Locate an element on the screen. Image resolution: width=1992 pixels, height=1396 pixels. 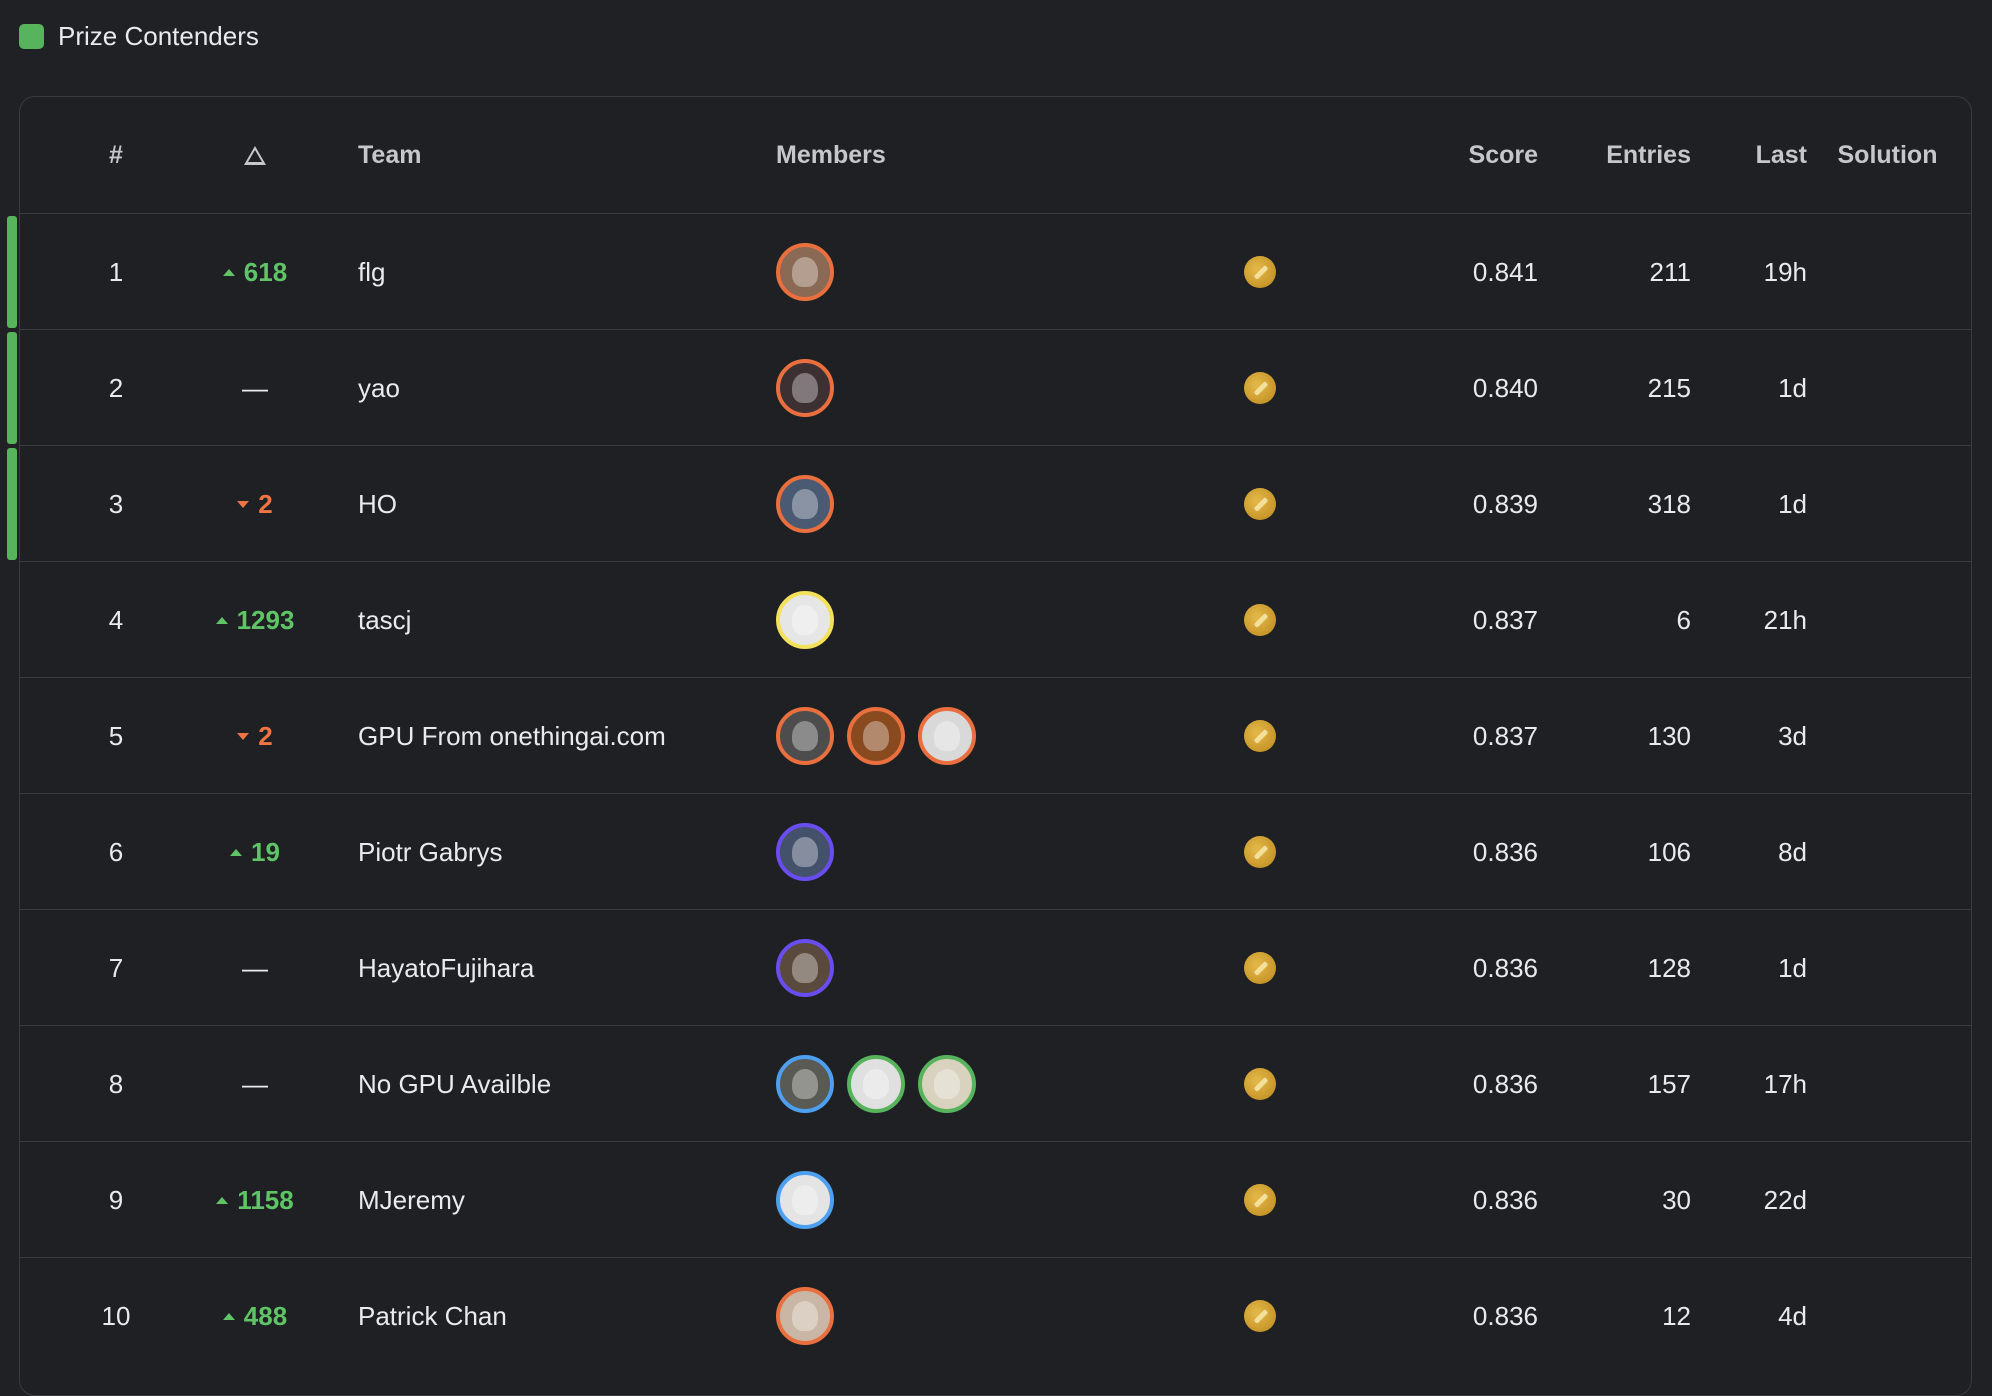
header-entries: Entries is located at coordinates (1625, 155).